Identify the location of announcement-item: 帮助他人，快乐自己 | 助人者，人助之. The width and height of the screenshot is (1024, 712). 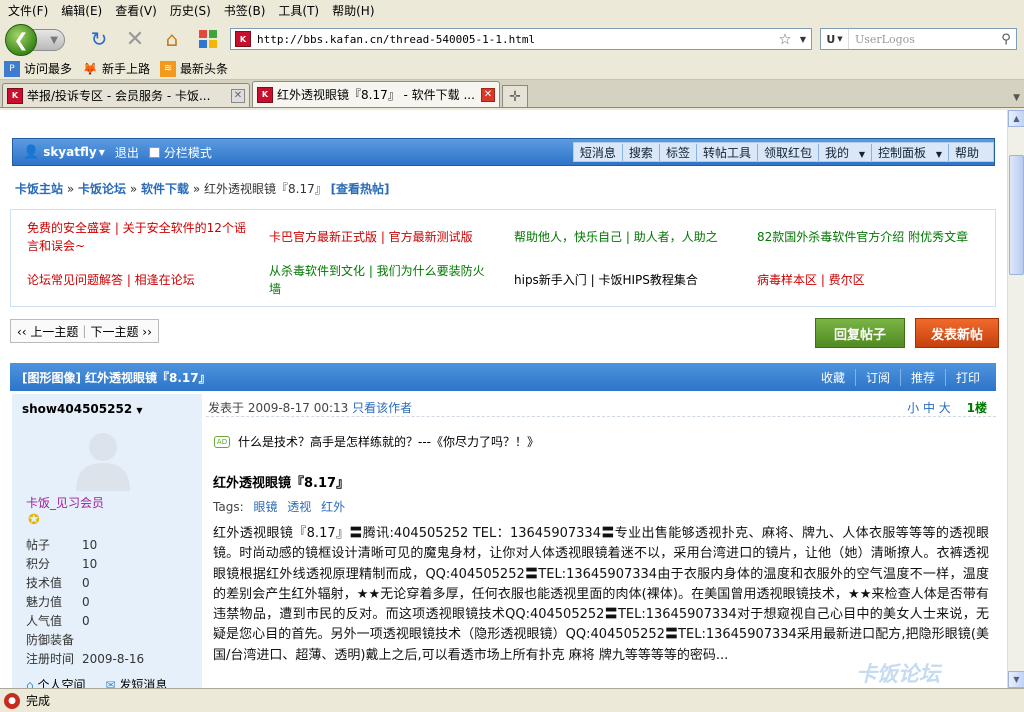
(616, 237).